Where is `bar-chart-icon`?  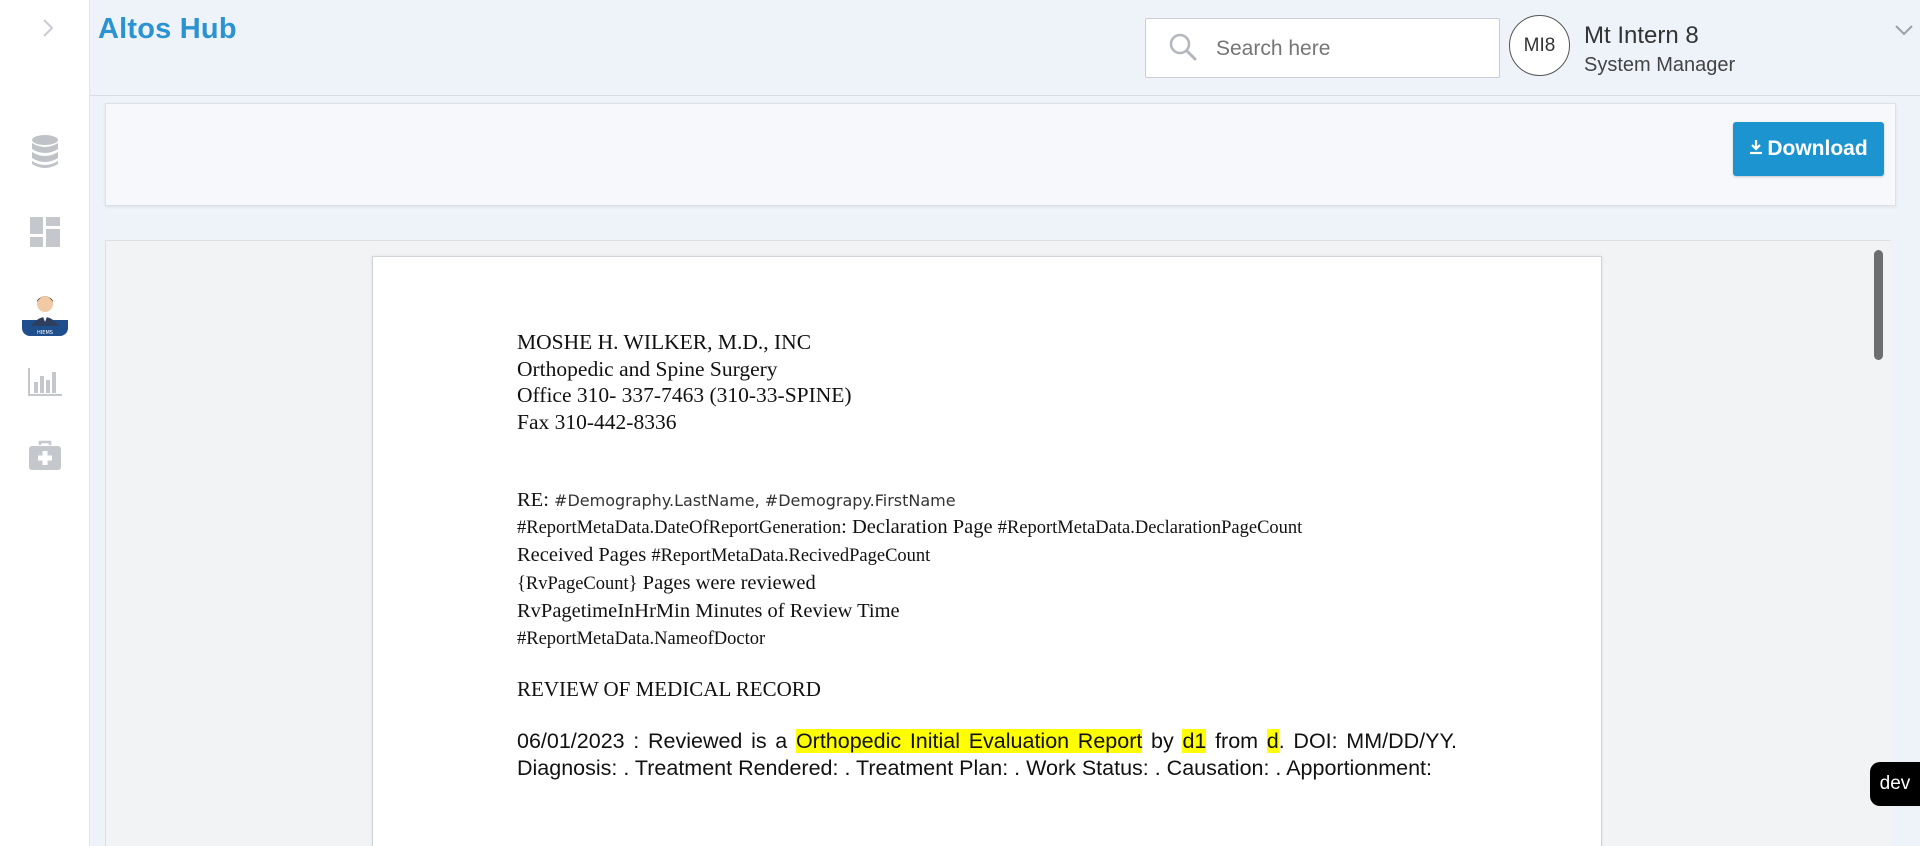
bar-chart-icon is located at coordinates (45, 384).